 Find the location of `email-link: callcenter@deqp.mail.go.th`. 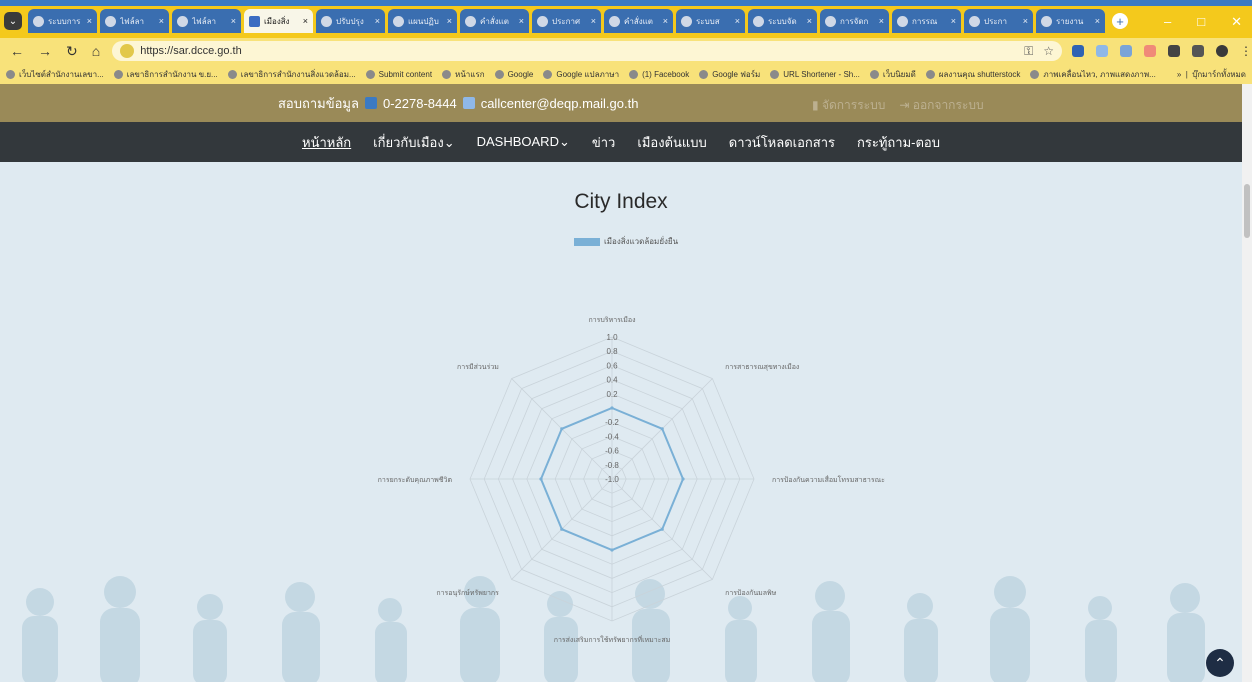

email-link: callcenter@deqp.mail.go.th is located at coordinates (560, 103).